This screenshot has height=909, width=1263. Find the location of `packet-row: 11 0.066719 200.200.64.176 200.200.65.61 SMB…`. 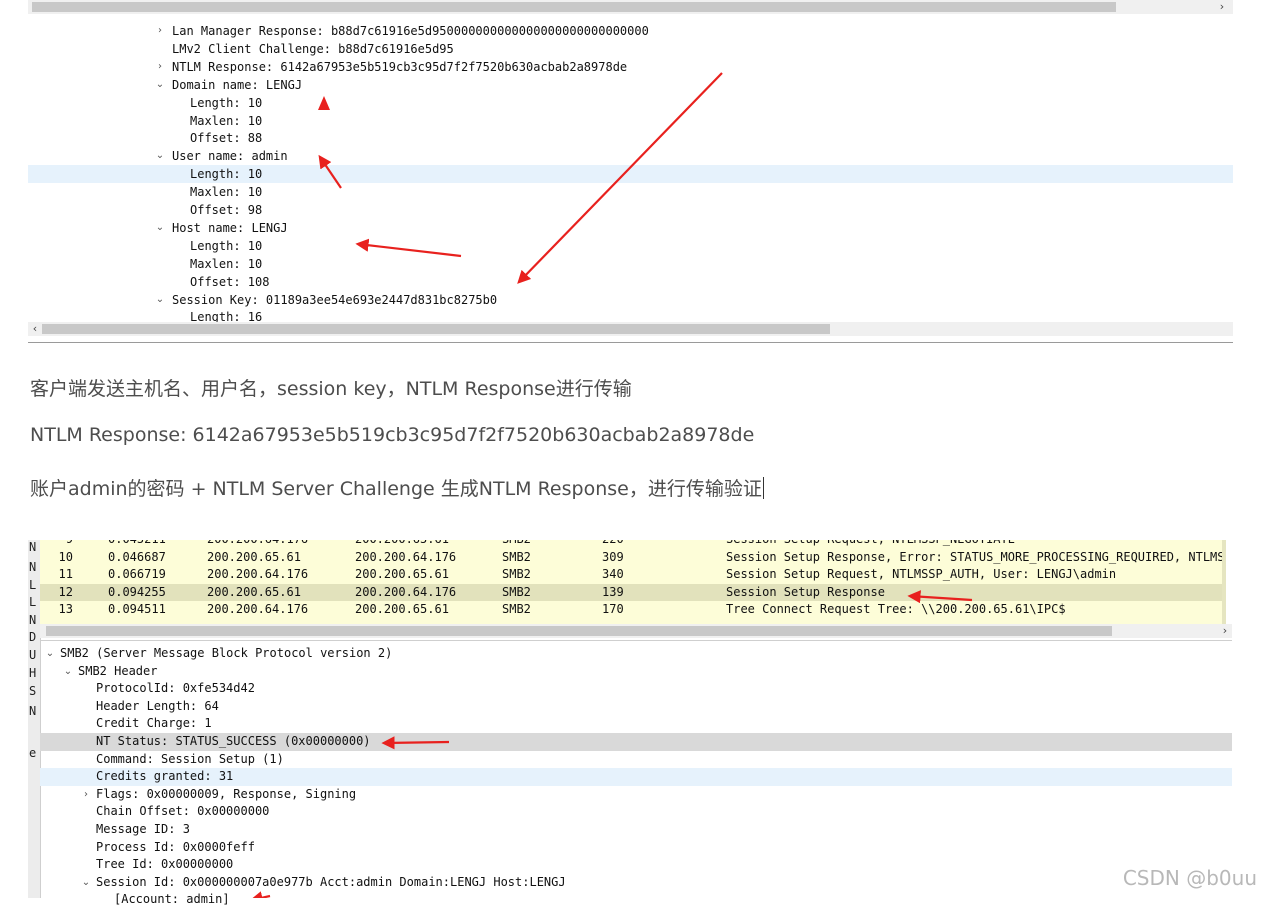

packet-row: 11 0.066719 200.200.64.176 200.200.65.61 SMB… is located at coordinates (633, 574).